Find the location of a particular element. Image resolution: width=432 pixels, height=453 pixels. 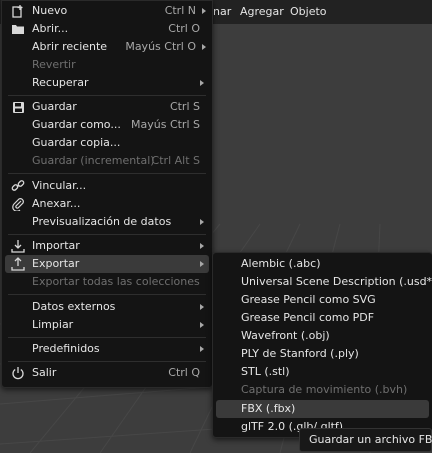

menu-item-exportar-todas: Exportar todas las colecciones is located at coordinates (107, 282).